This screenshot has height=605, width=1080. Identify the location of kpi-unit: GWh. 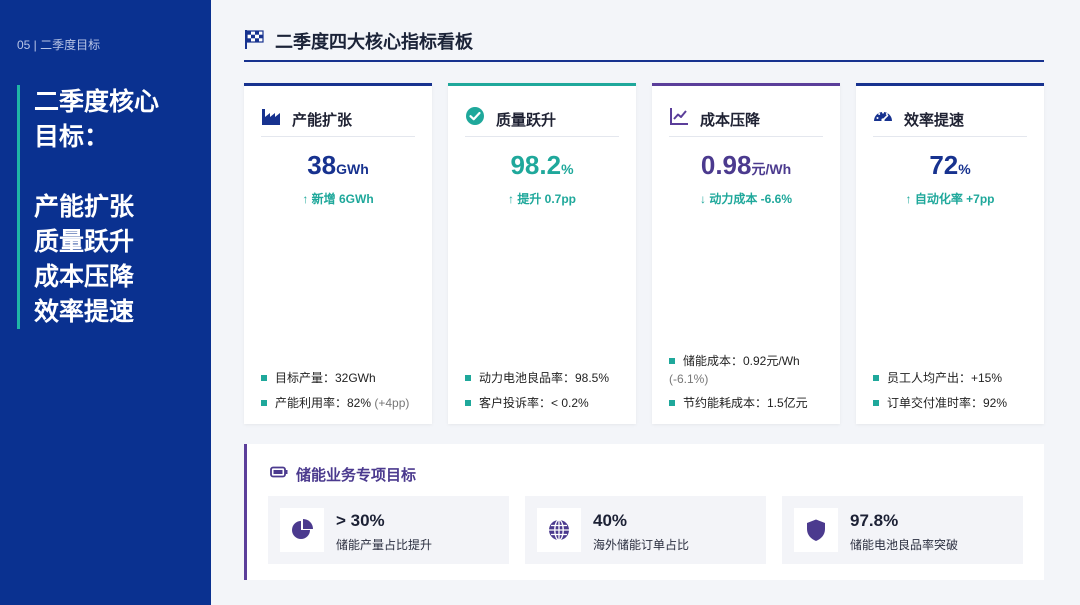
(352, 169).